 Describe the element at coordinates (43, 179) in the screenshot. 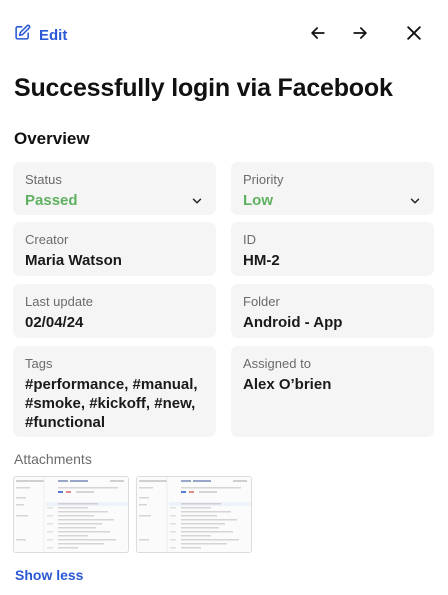

I see `status-label: Status` at that location.